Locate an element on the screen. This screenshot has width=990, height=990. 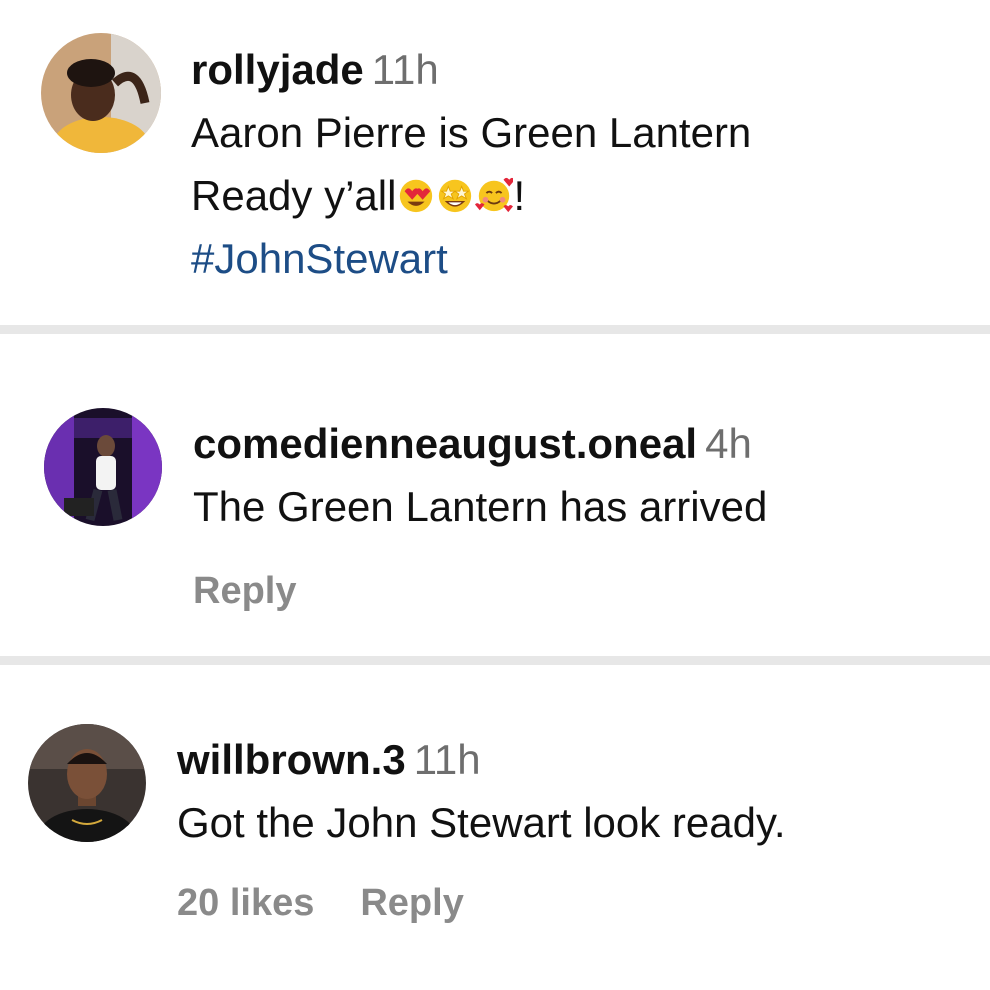
comment-text-fragment: Ready y’all is located at coordinates (294, 195).